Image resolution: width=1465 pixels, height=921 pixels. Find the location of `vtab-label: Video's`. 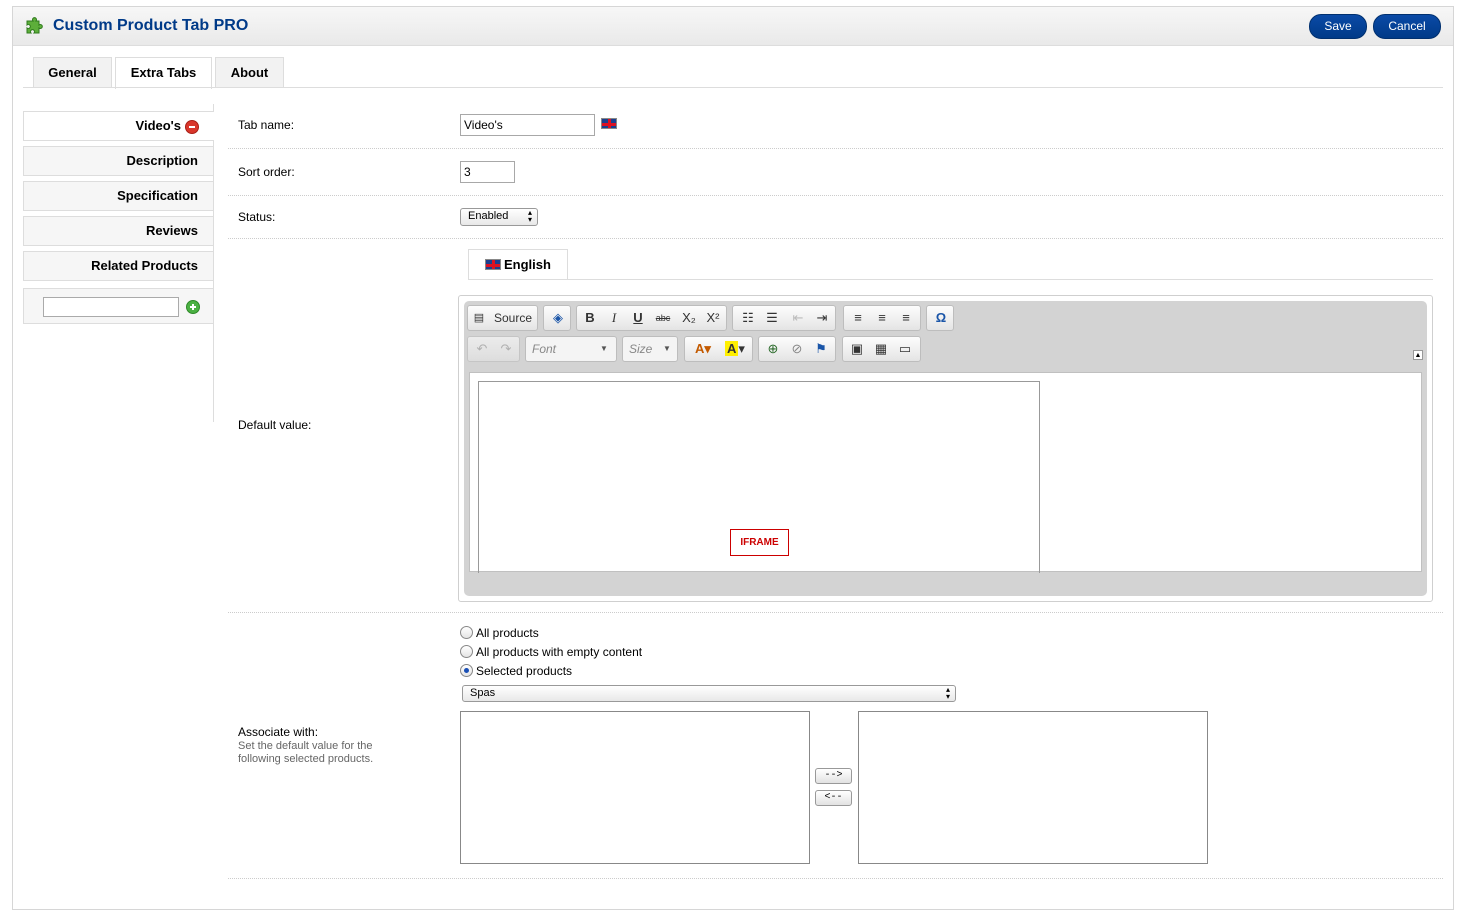

vtab-label: Video's is located at coordinates (158, 125).